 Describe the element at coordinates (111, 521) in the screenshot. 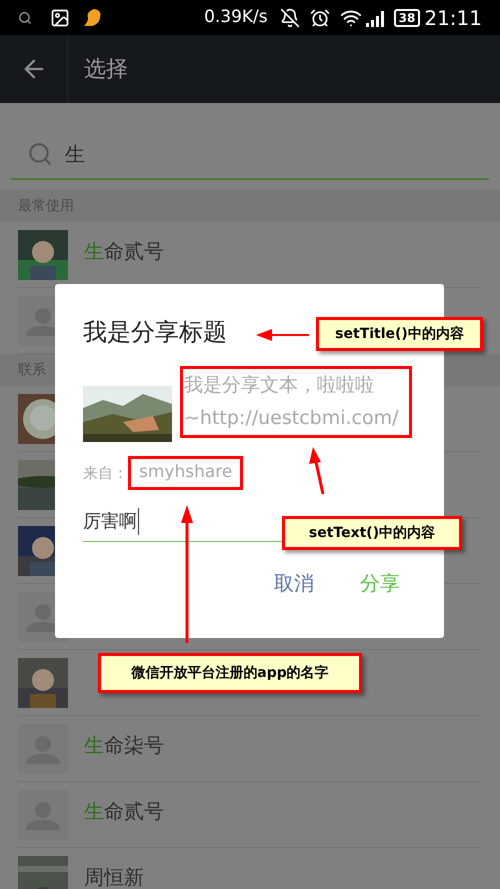

I see `comment-text: 厉害啊` at that location.